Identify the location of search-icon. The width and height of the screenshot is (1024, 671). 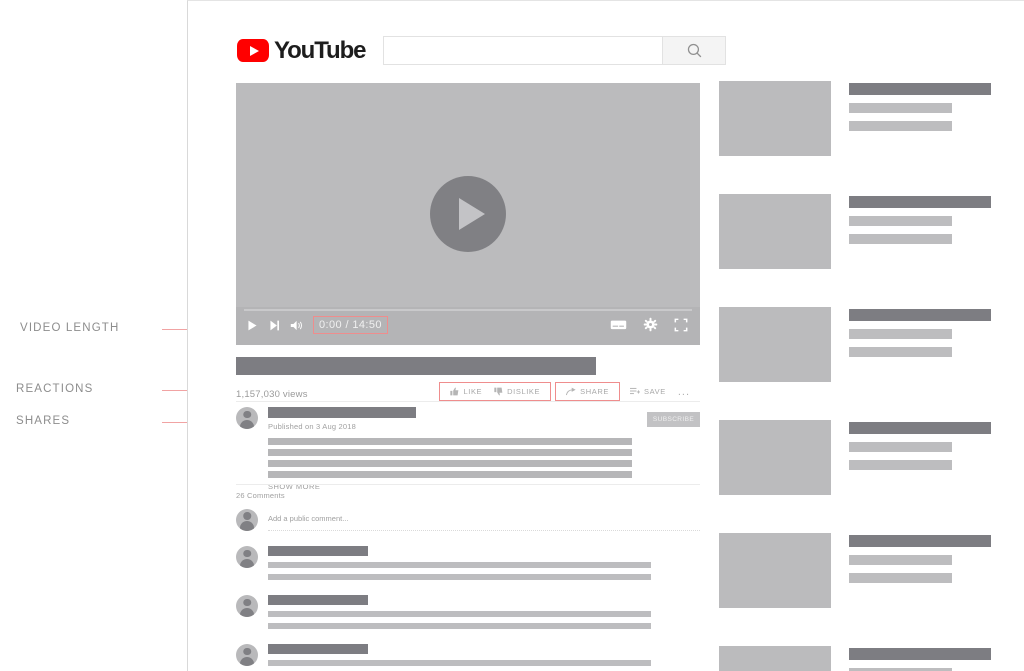
(694, 50).